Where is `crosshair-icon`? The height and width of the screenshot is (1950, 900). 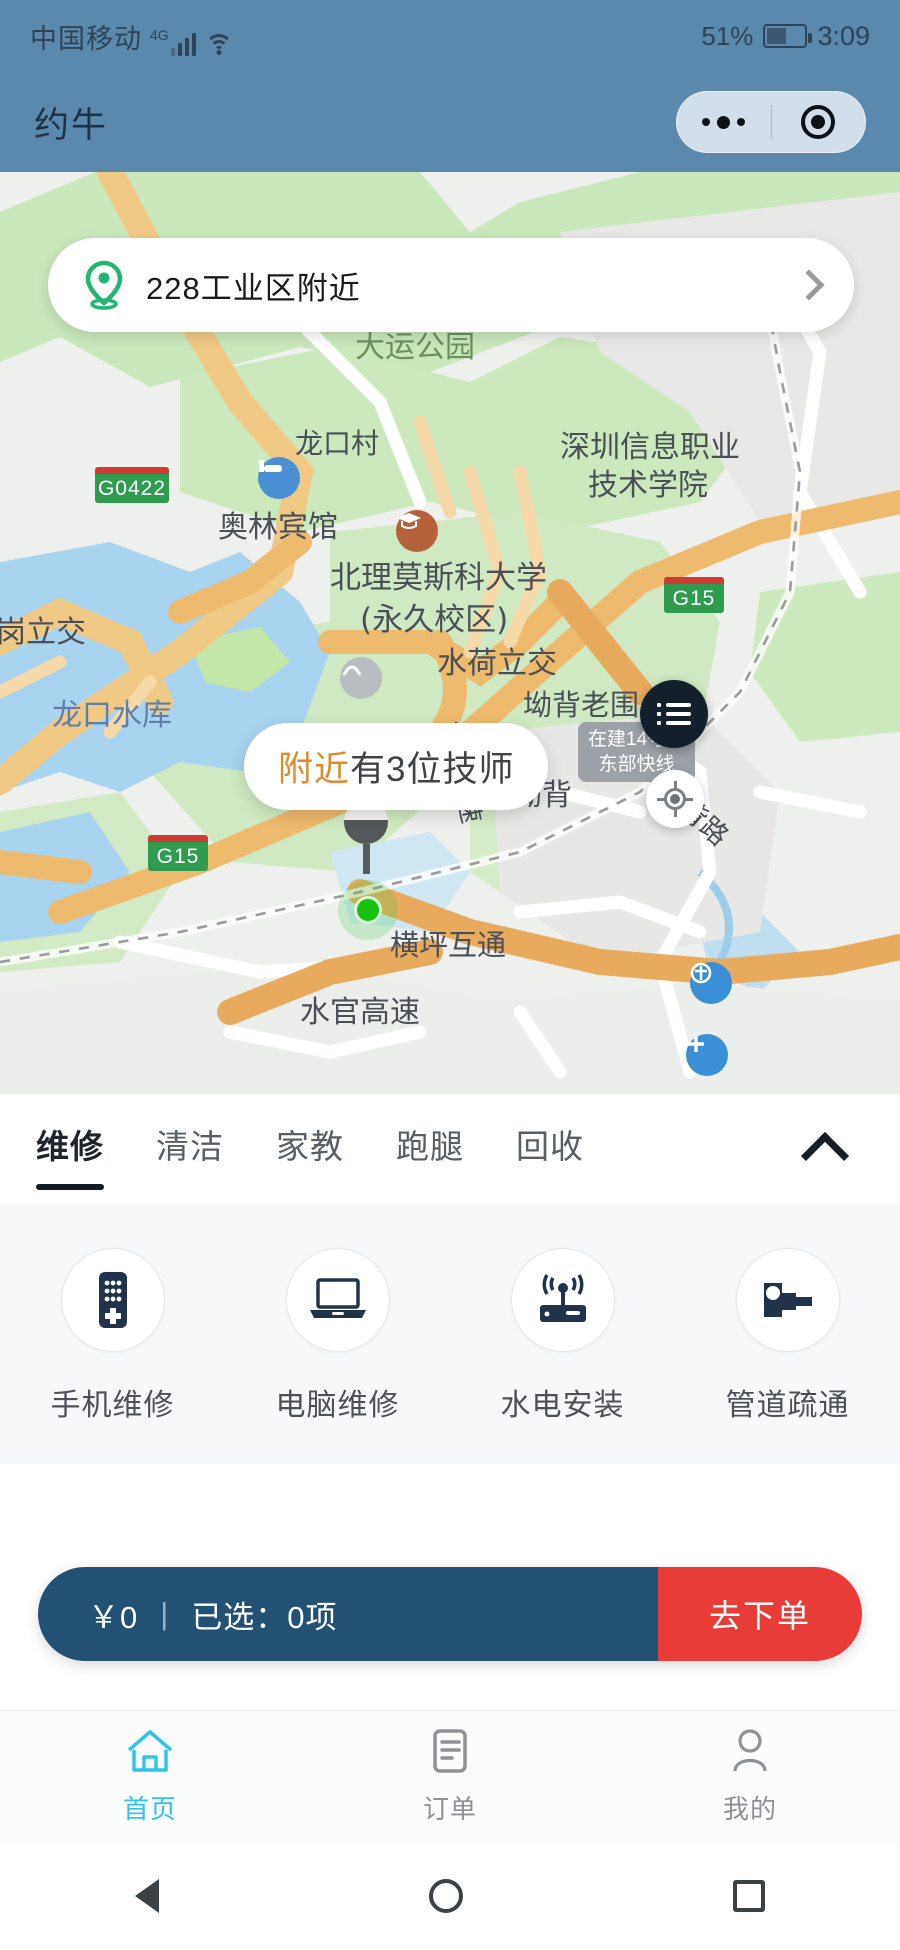 crosshair-icon is located at coordinates (675, 799).